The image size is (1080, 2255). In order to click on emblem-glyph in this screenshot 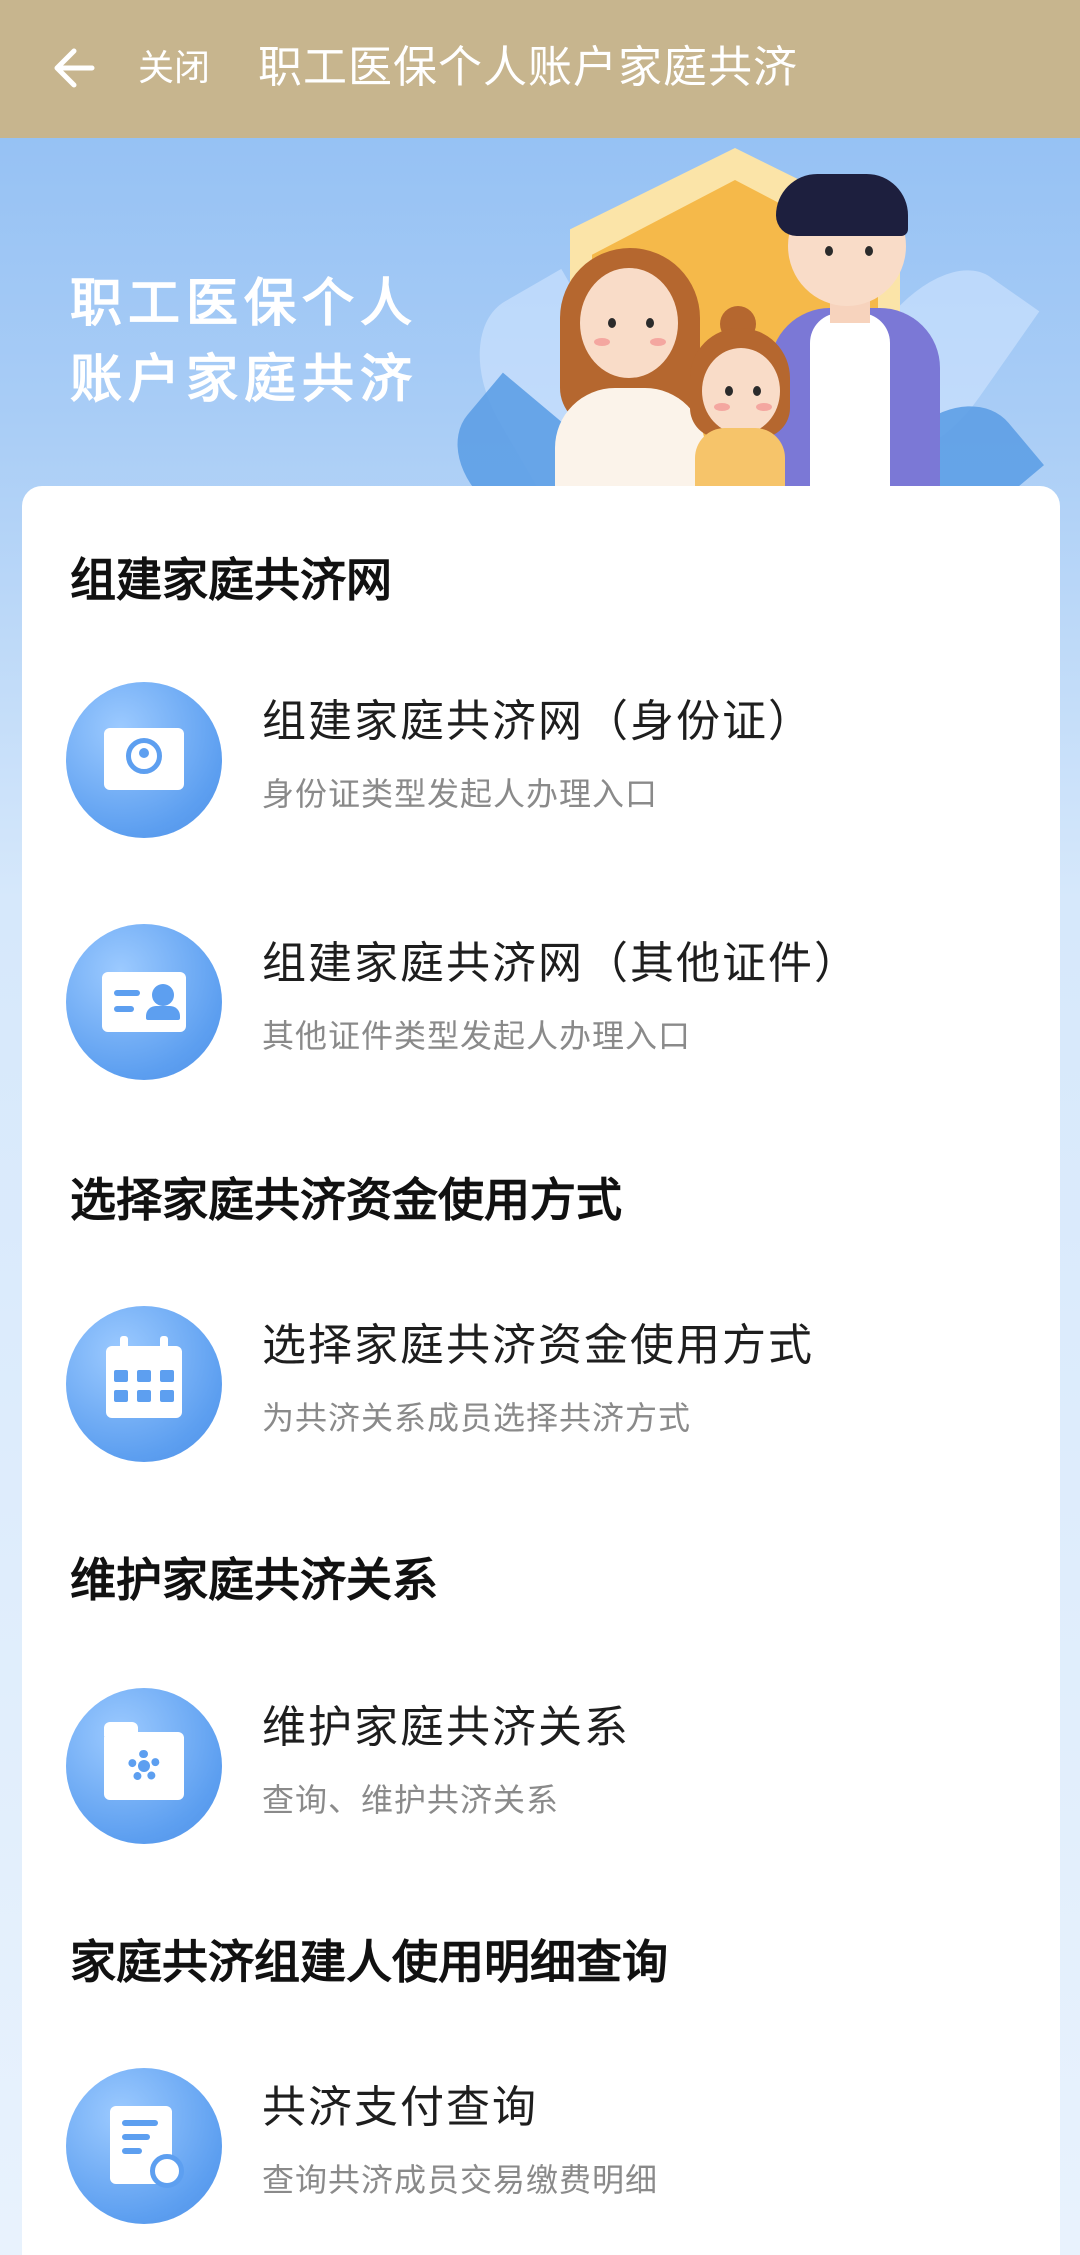, I will do `click(144, 756)`.